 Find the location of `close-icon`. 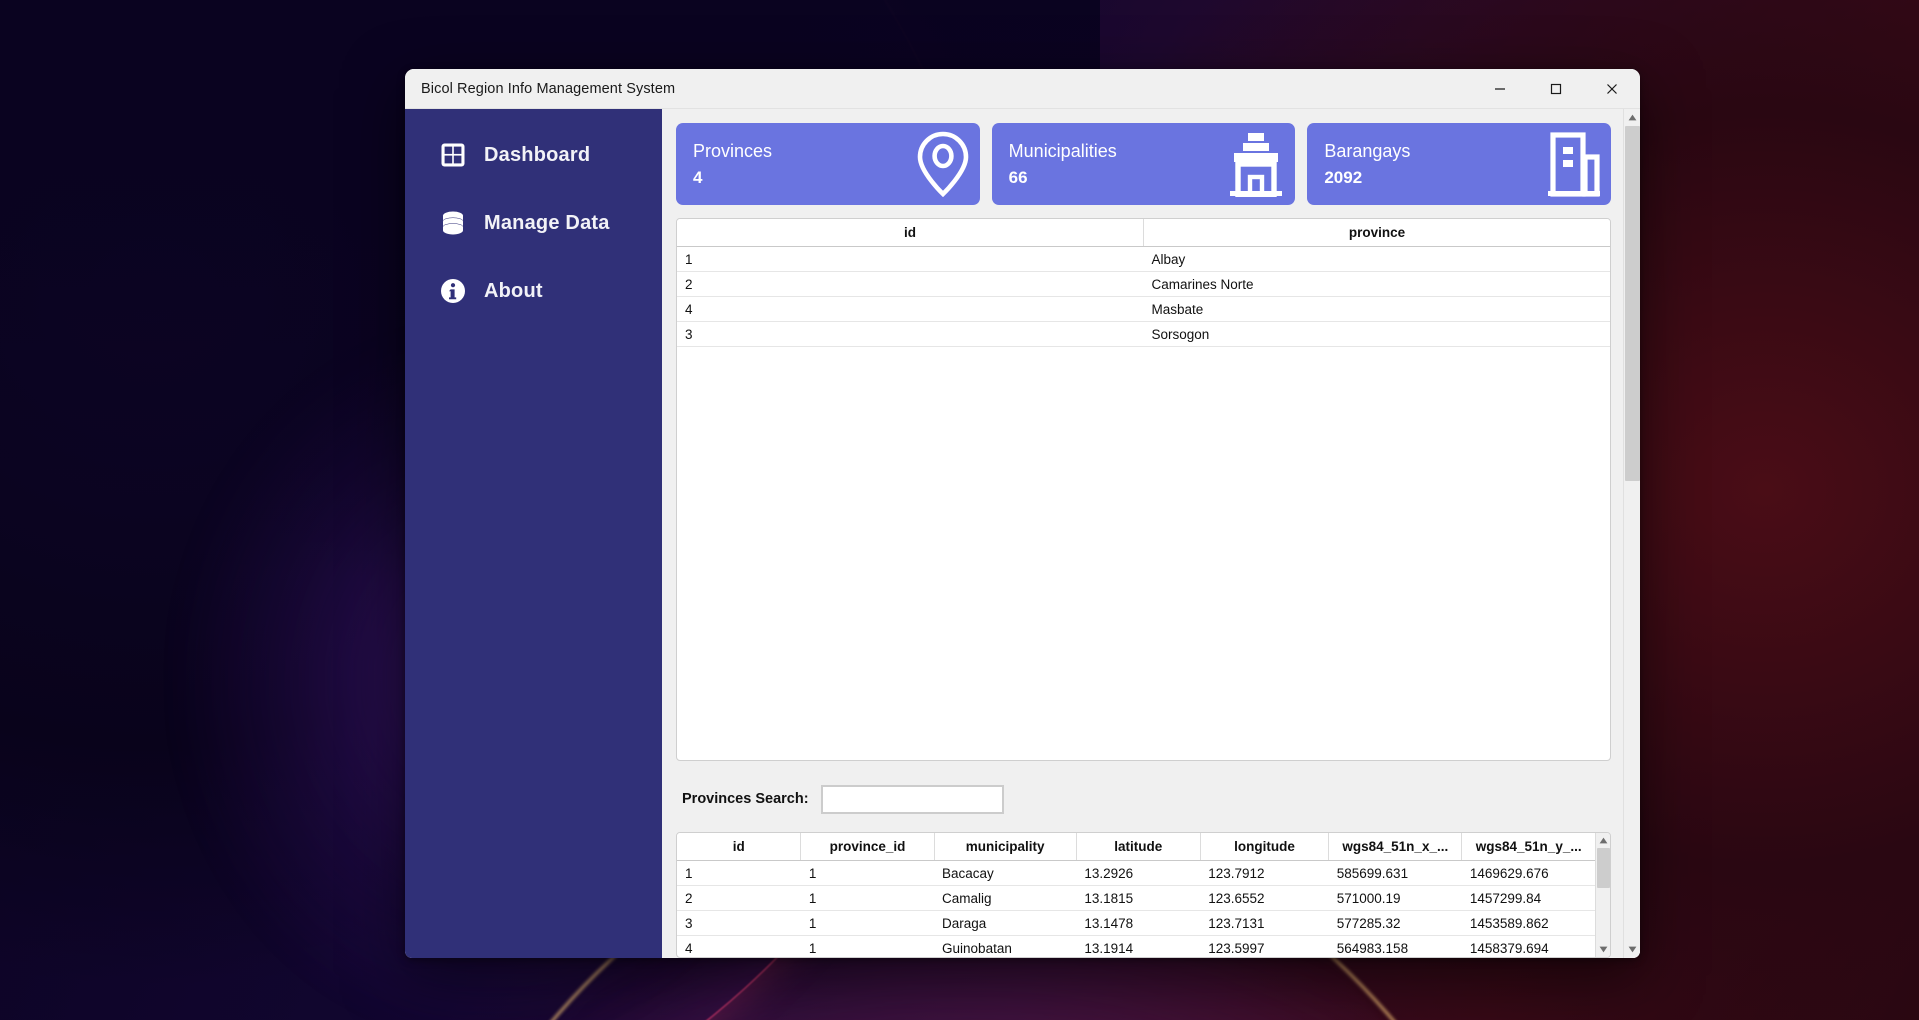

close-icon is located at coordinates (1612, 89).